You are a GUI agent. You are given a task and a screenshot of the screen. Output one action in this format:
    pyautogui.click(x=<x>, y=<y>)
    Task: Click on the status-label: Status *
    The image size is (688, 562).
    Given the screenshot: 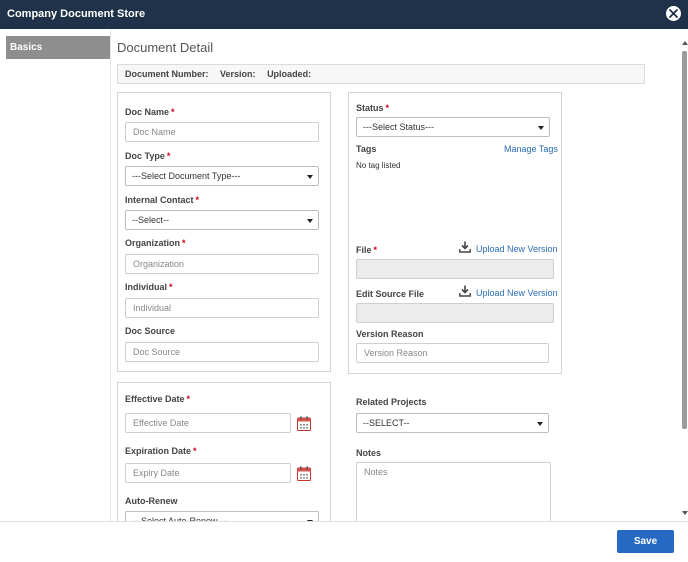 What is the action you would take?
    pyautogui.click(x=373, y=108)
    